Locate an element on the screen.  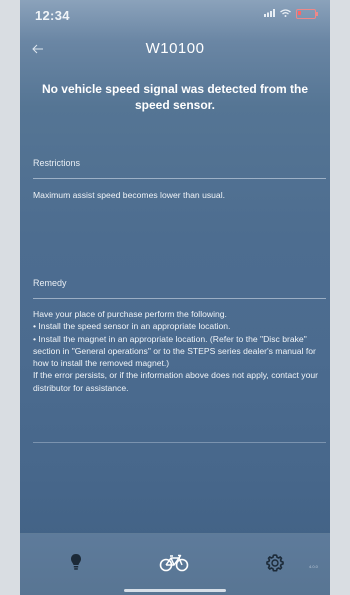
tab-bar: 4.0.0 is located at coordinates (175, 564).